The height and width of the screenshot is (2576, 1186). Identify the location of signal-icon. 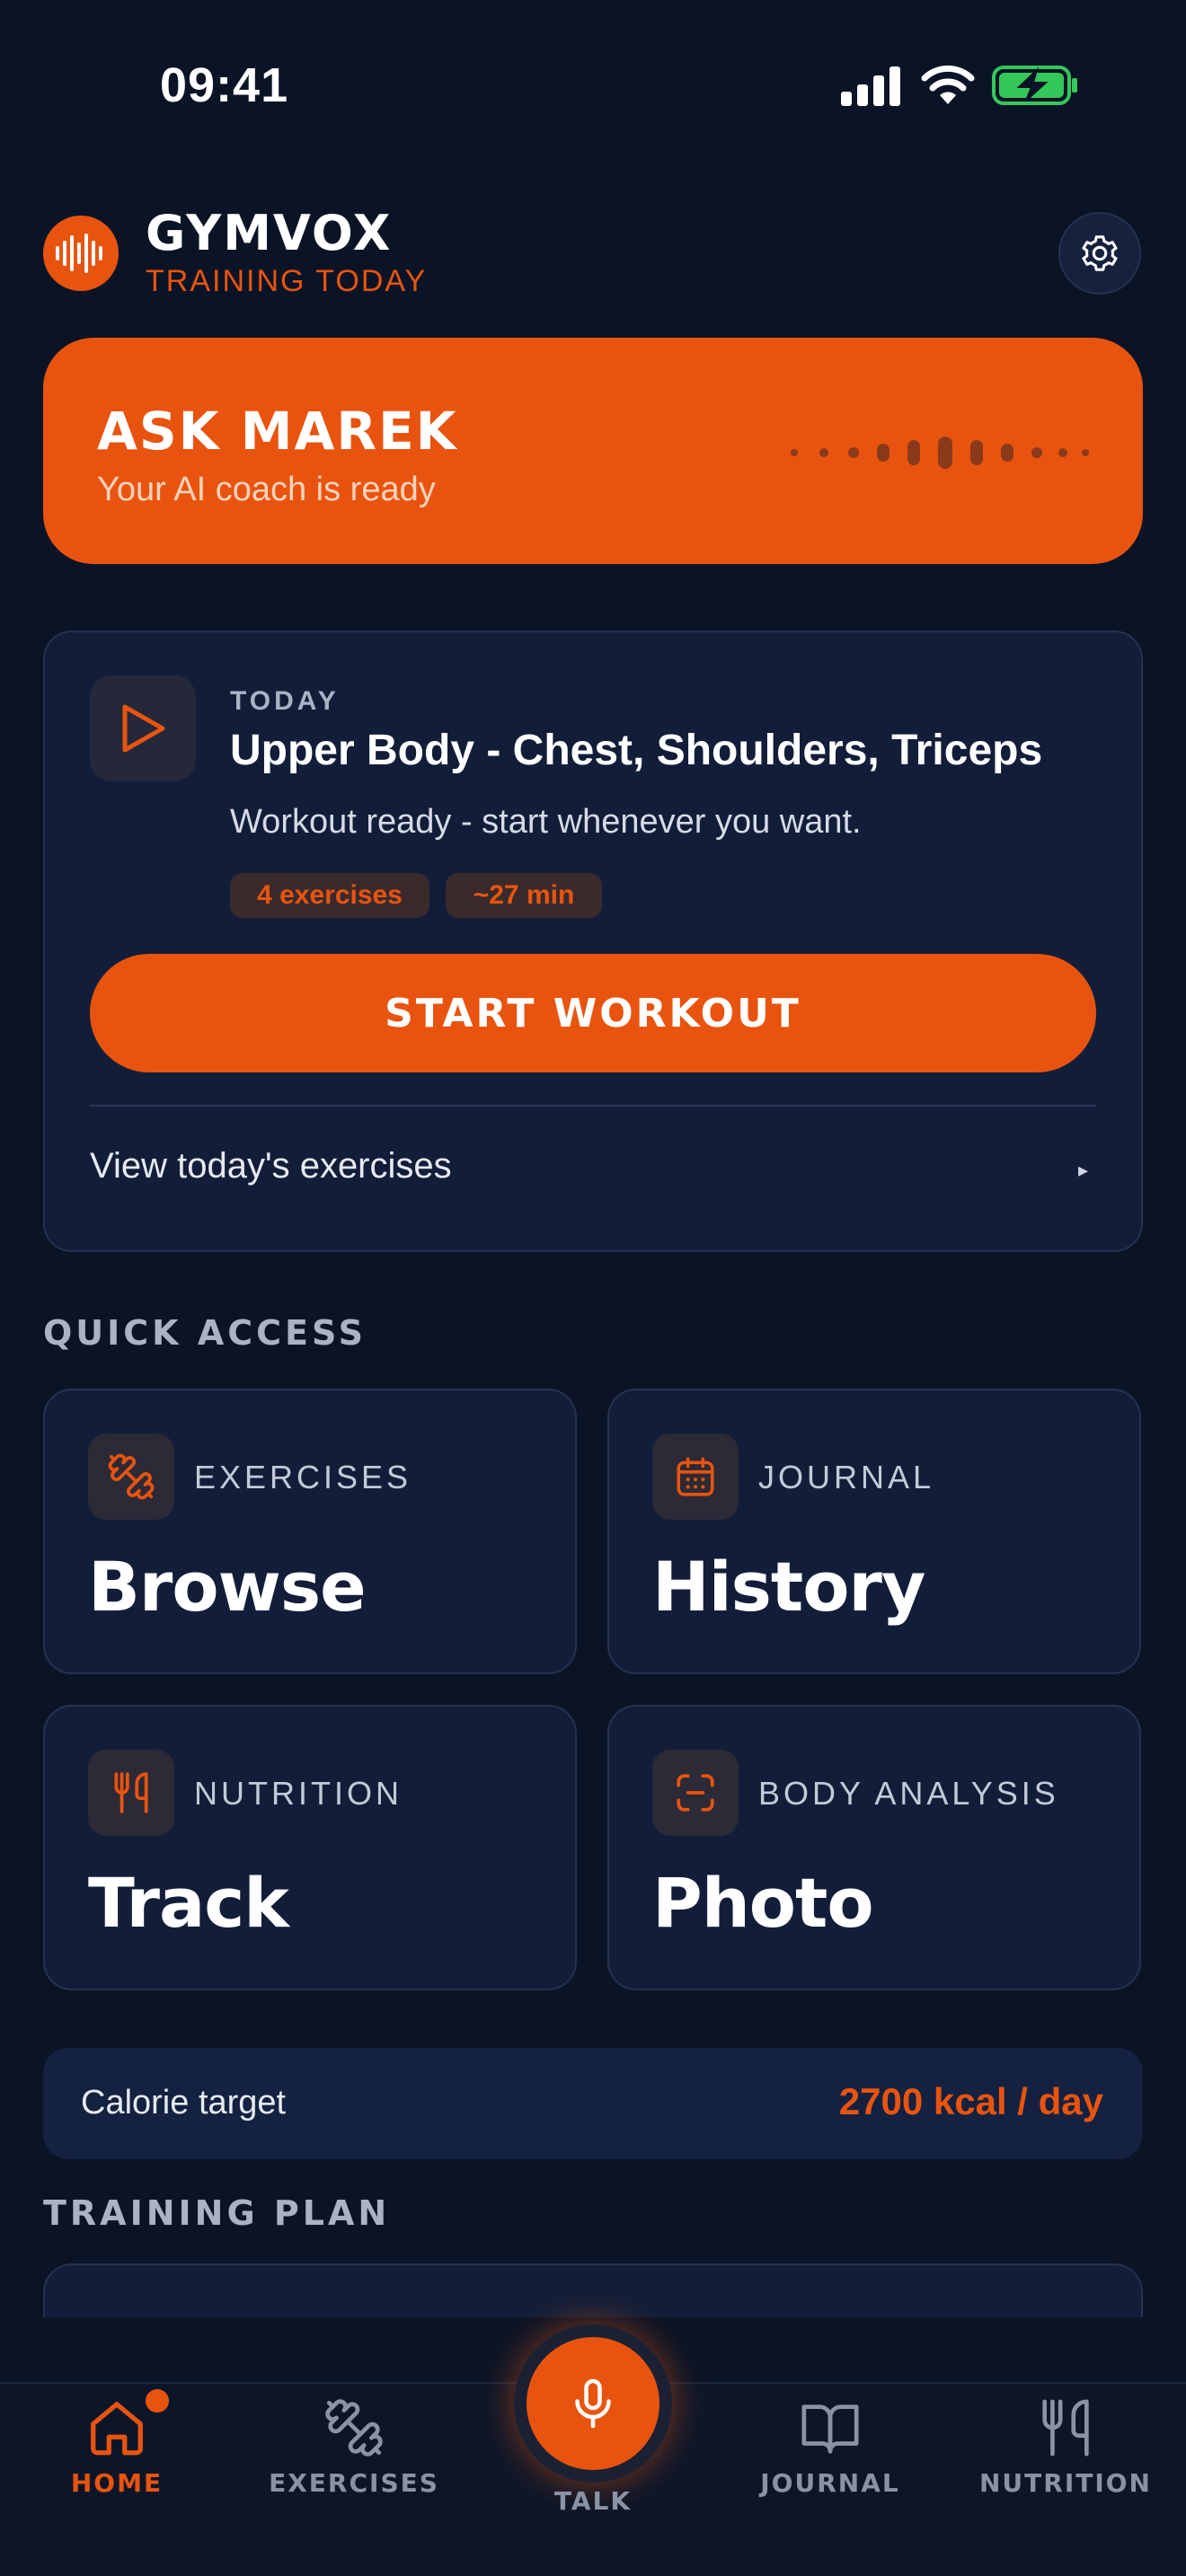
(870, 86).